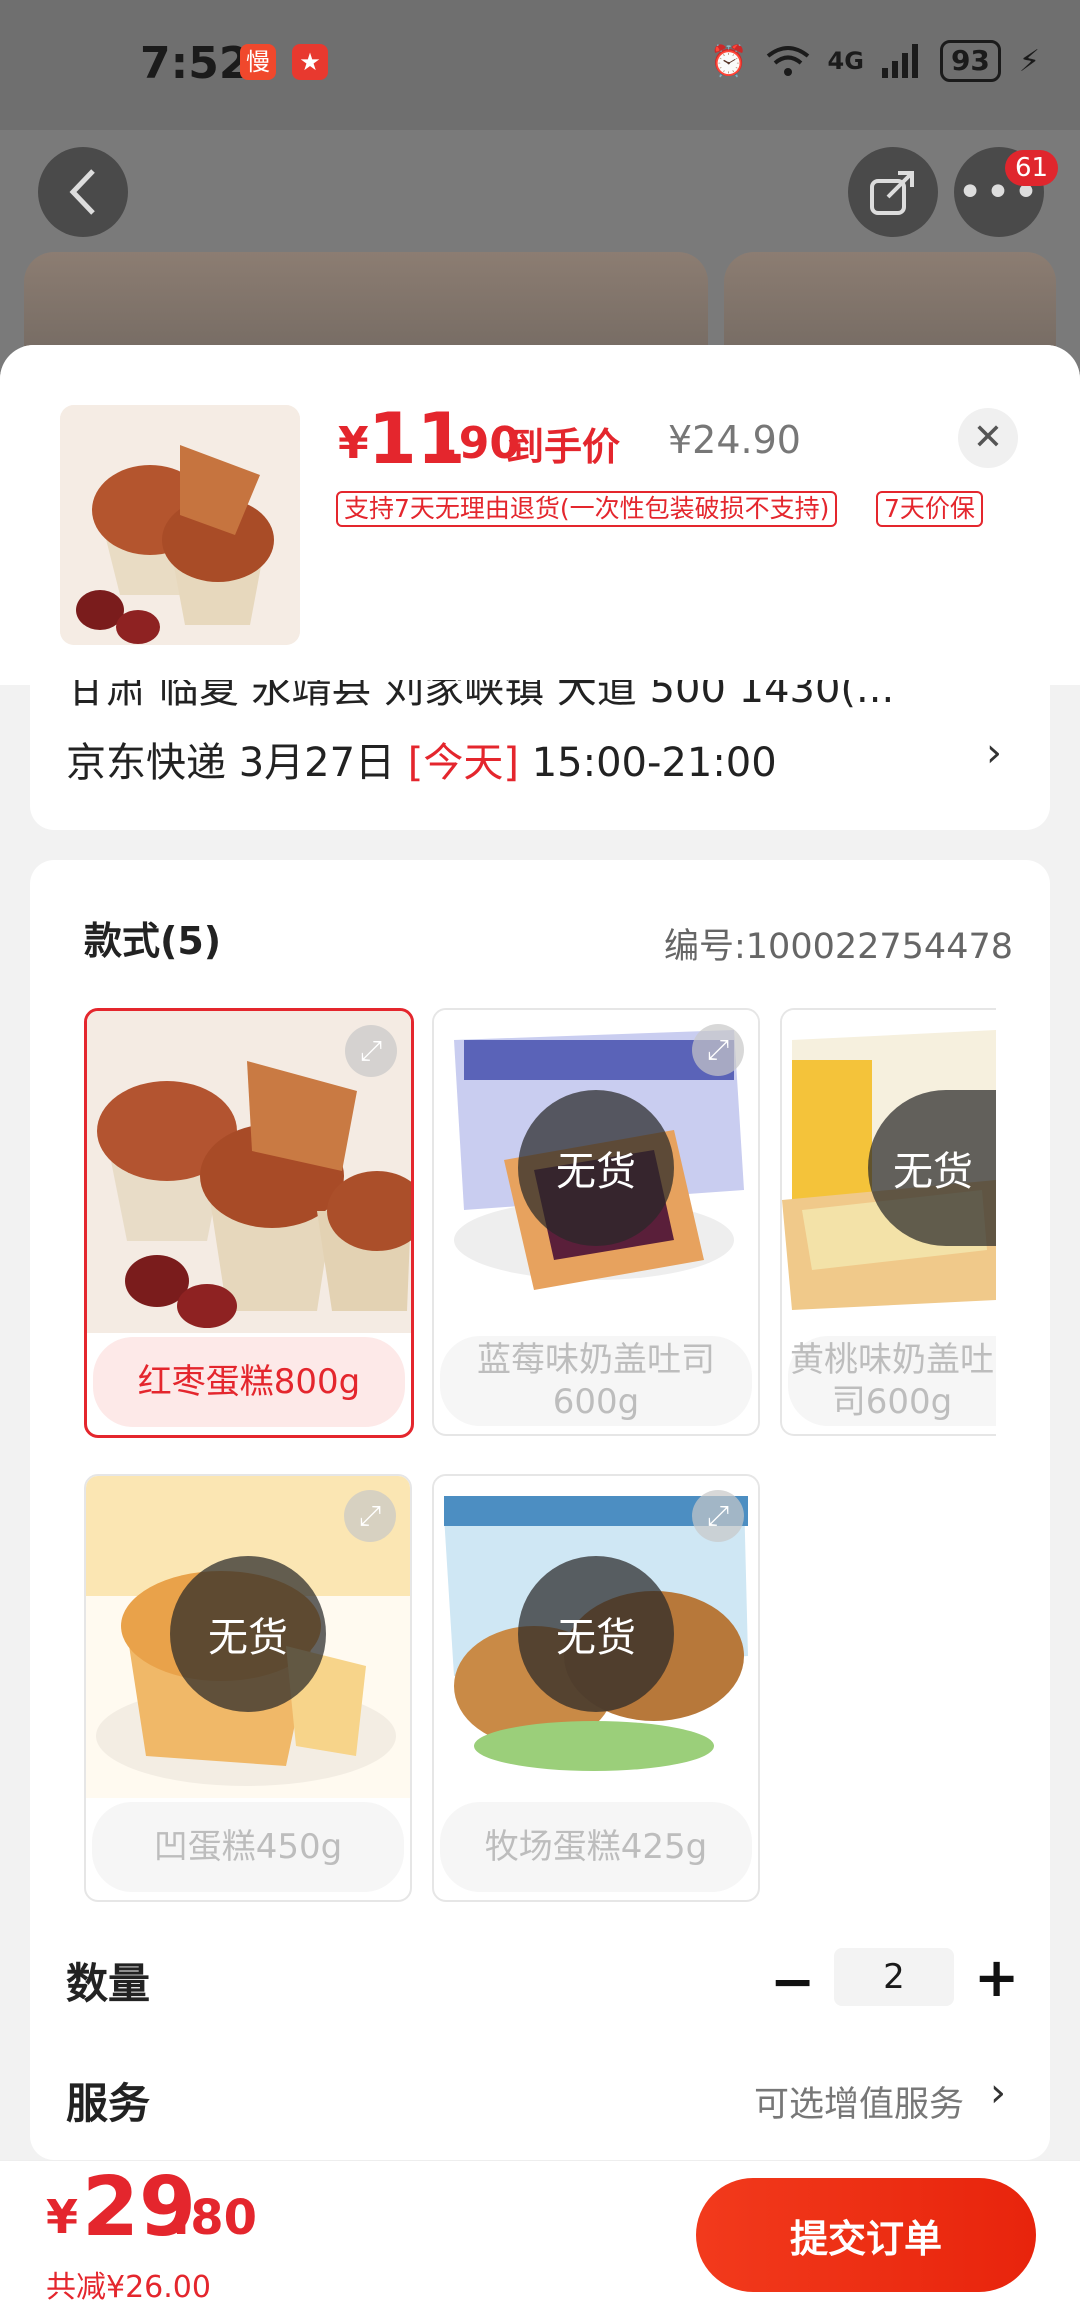 This screenshot has height=2311, width=1080. Describe the element at coordinates (463, 763) in the screenshot. I see `delivery-today: [今天]` at that location.